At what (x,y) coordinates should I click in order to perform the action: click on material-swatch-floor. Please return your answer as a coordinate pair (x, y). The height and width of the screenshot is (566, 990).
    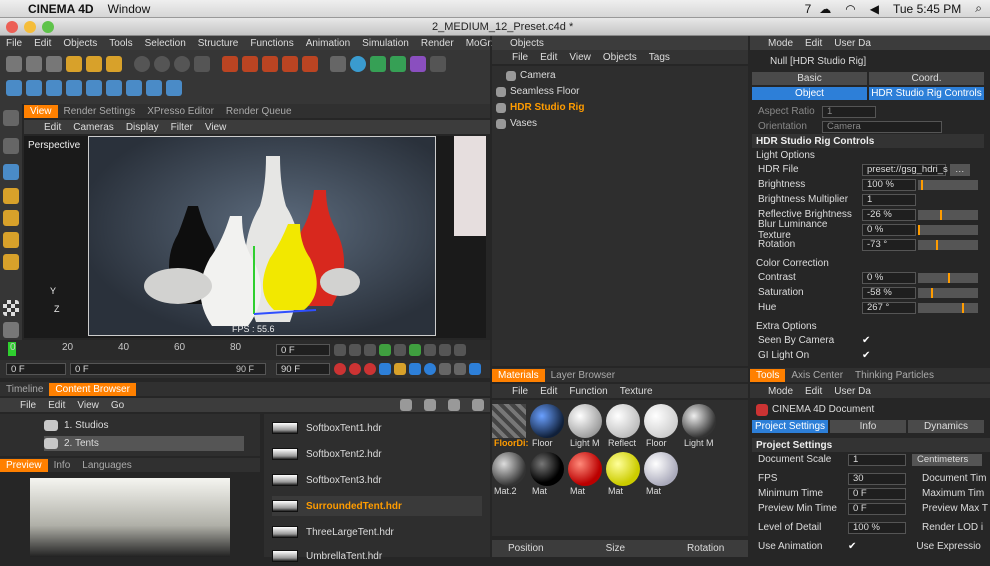
    Looking at the image, I should click on (547, 421).